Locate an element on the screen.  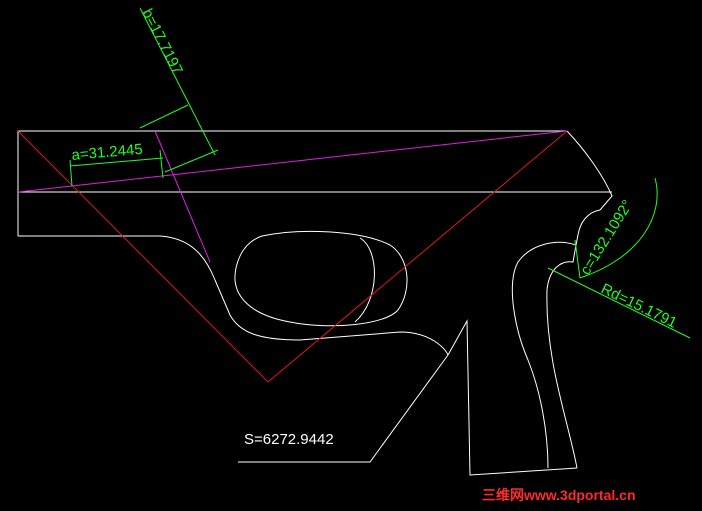
frame-bottom is located at coordinates (233, 295).